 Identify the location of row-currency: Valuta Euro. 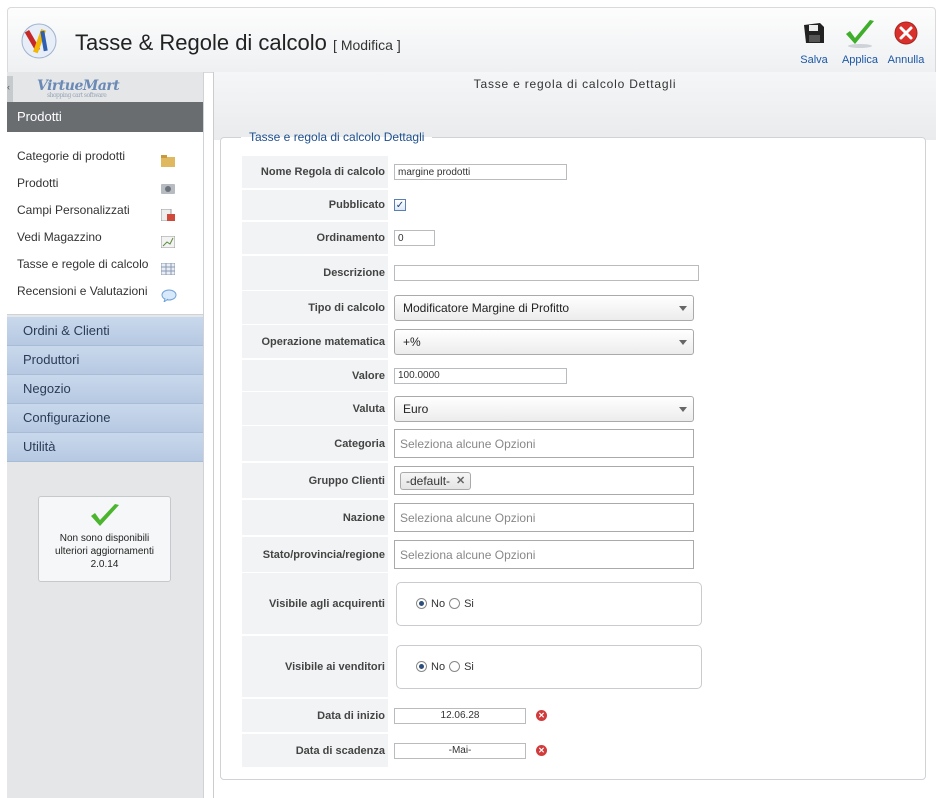
(472, 408).